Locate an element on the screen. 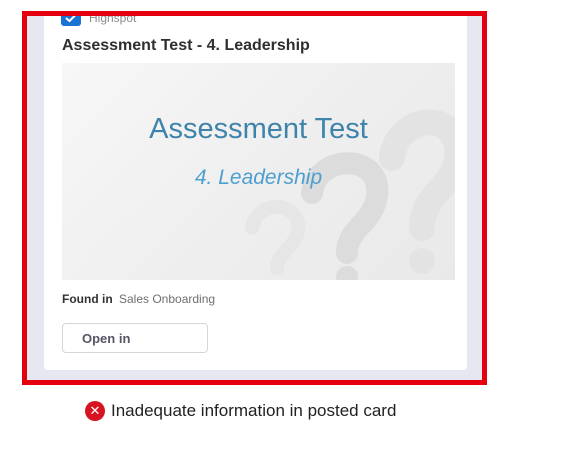 This screenshot has width=582, height=461. card-title: Assessment Test - 4. Leadership is located at coordinates (186, 46).